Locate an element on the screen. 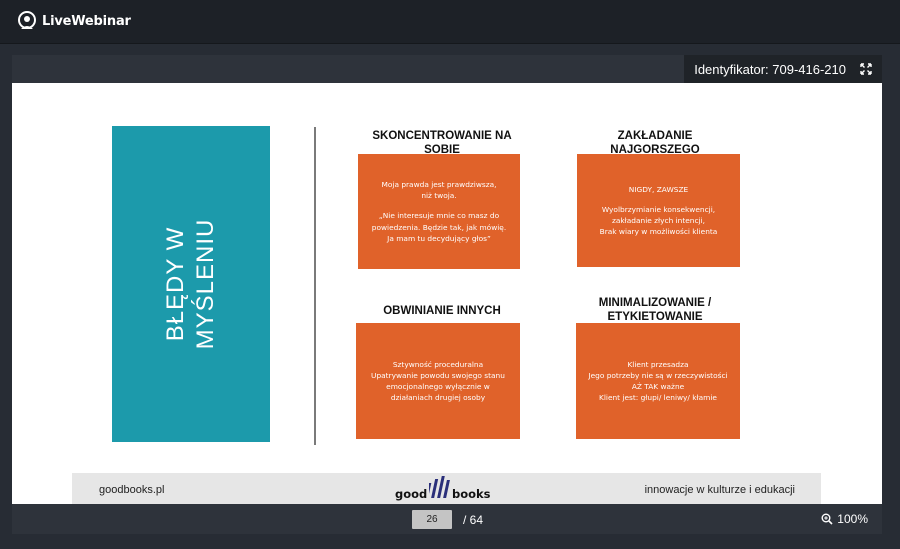 The height and width of the screenshot is (549, 900). footer-website: goodbooks.pl is located at coordinates (132, 490).